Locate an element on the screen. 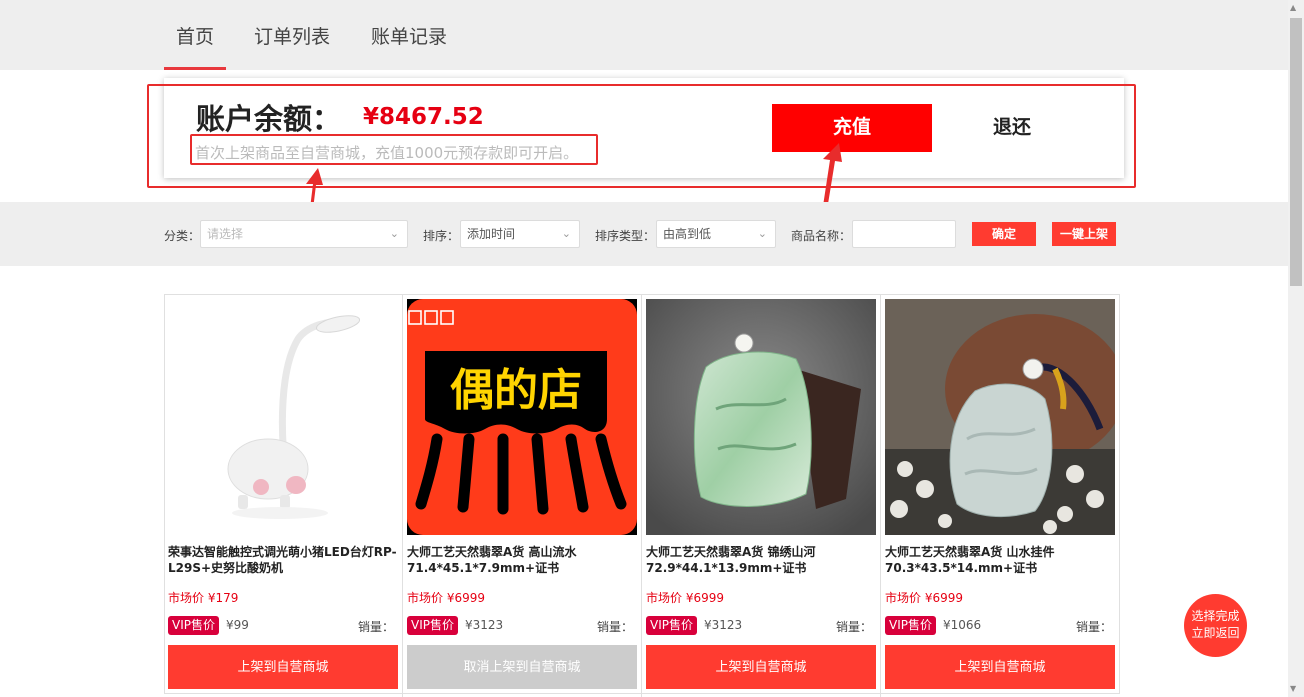 The width and height of the screenshot is (1304, 697). product-name-label: 商品名称： is located at coordinates (821, 236).